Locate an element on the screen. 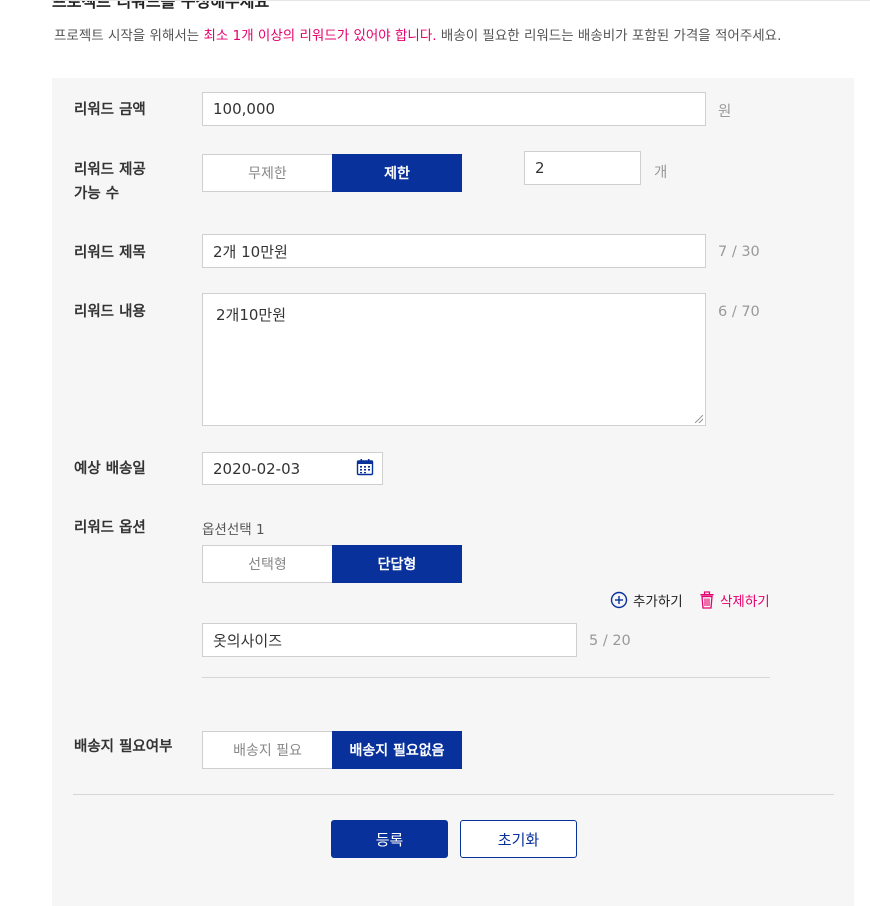 The width and height of the screenshot is (870, 906). notice-pre: 프로젝트 시작을 위해서는 is located at coordinates (129, 36).